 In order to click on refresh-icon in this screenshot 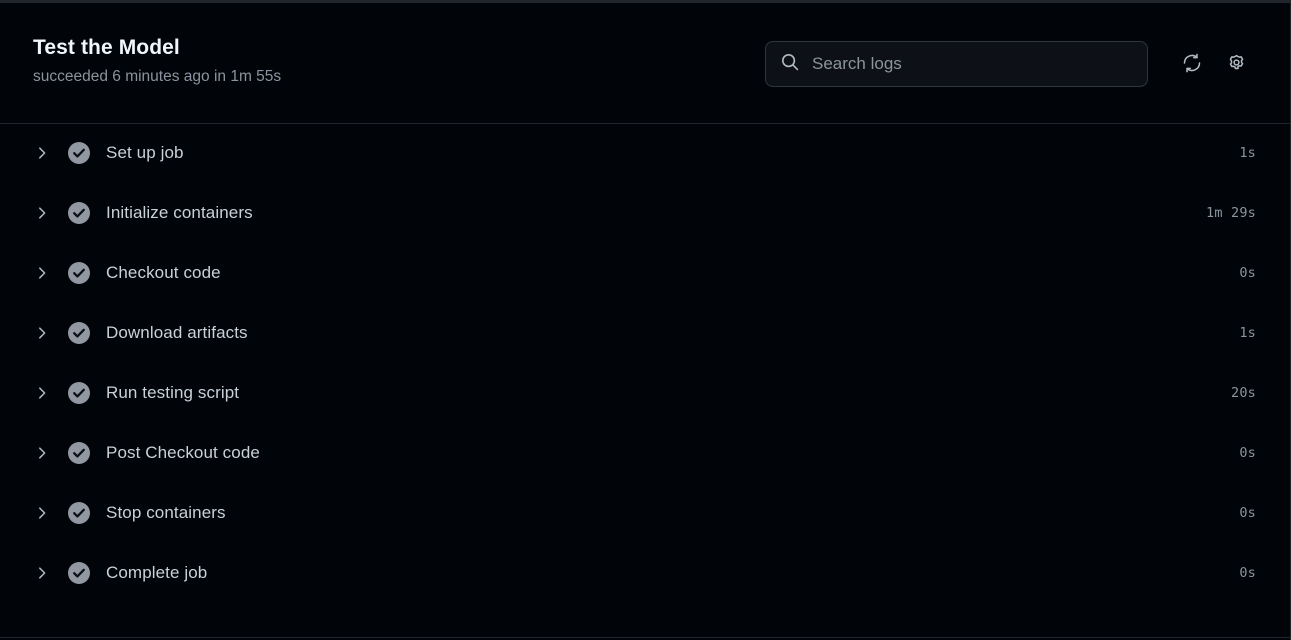, I will do `click(1192, 64)`.